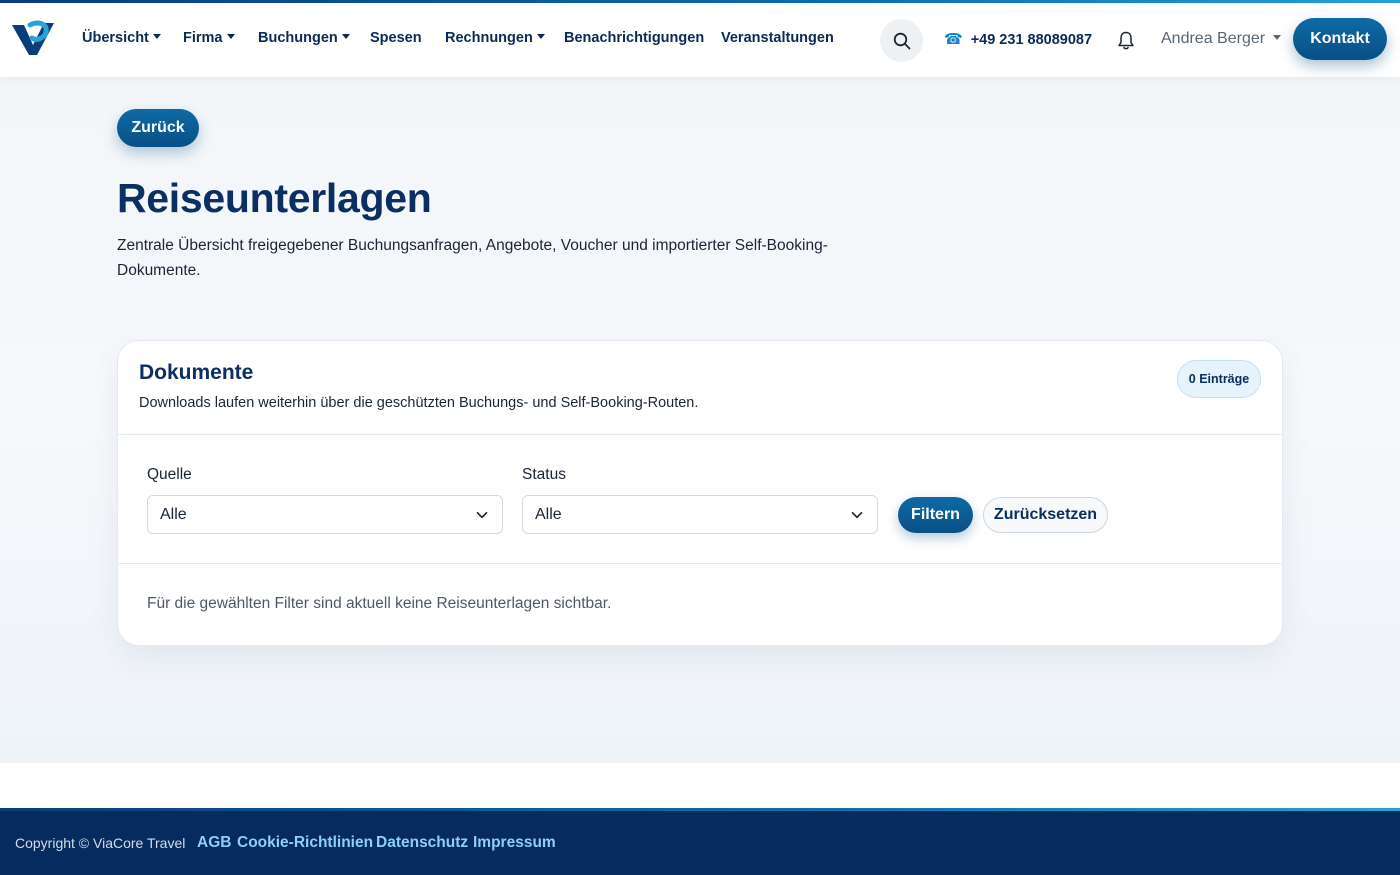 The height and width of the screenshot is (875, 1400). What do you see at coordinates (298, 38) in the screenshot?
I see `nav-label: Buchungen` at bounding box center [298, 38].